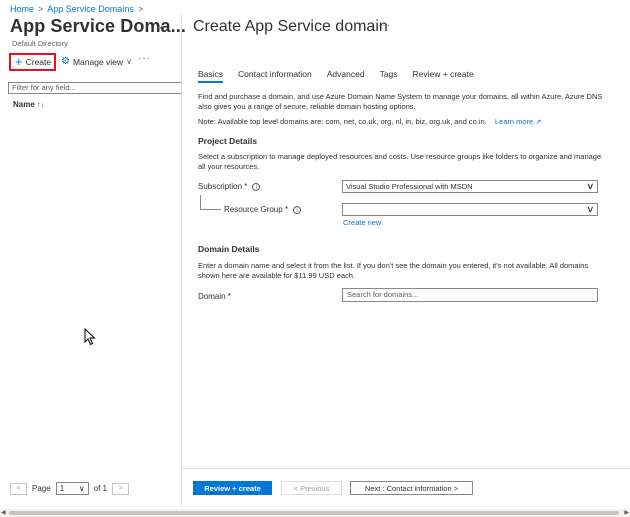 Image resolution: width=630 pixels, height=517 pixels. I want to click on project-details-heading: Project Details, so click(228, 141).